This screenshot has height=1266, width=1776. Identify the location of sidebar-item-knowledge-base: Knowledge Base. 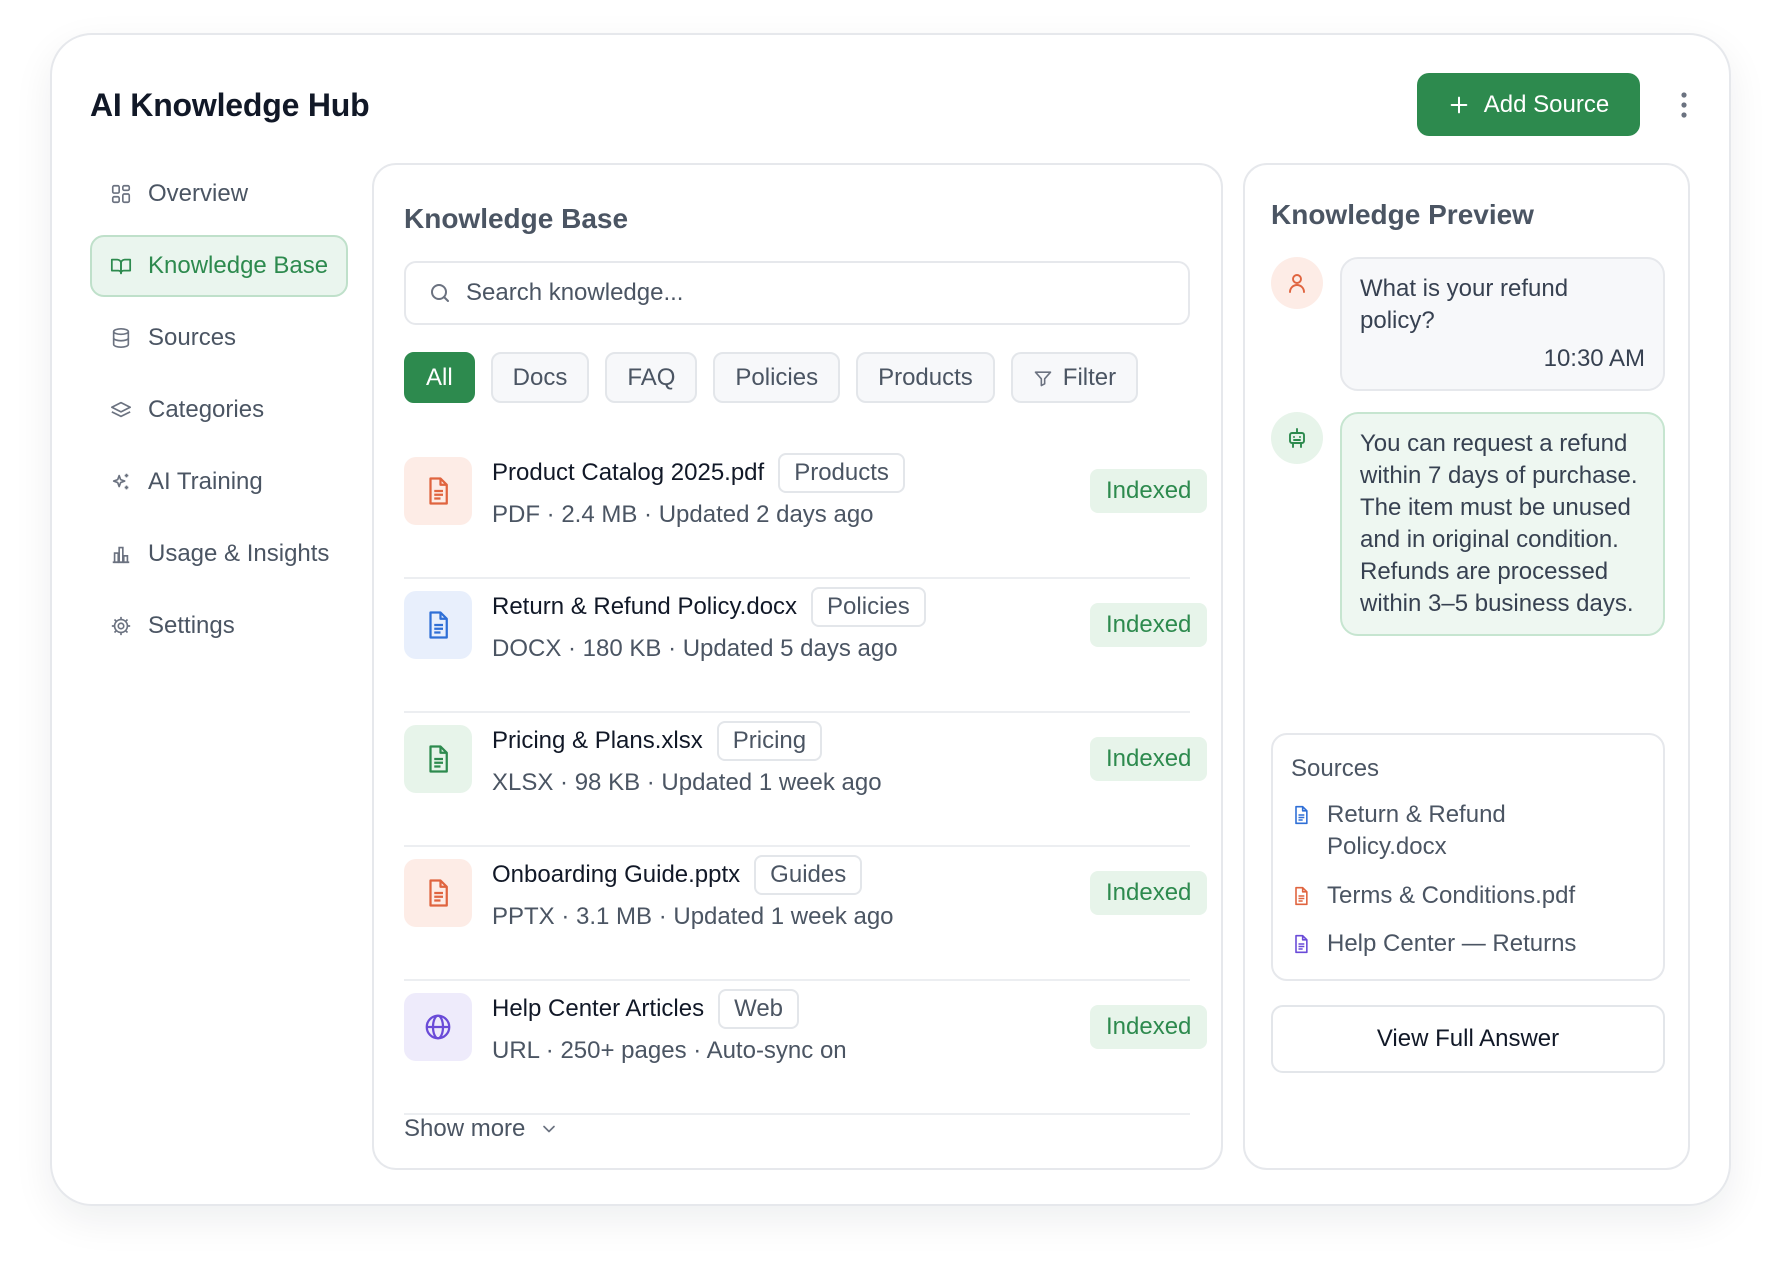
(219, 266).